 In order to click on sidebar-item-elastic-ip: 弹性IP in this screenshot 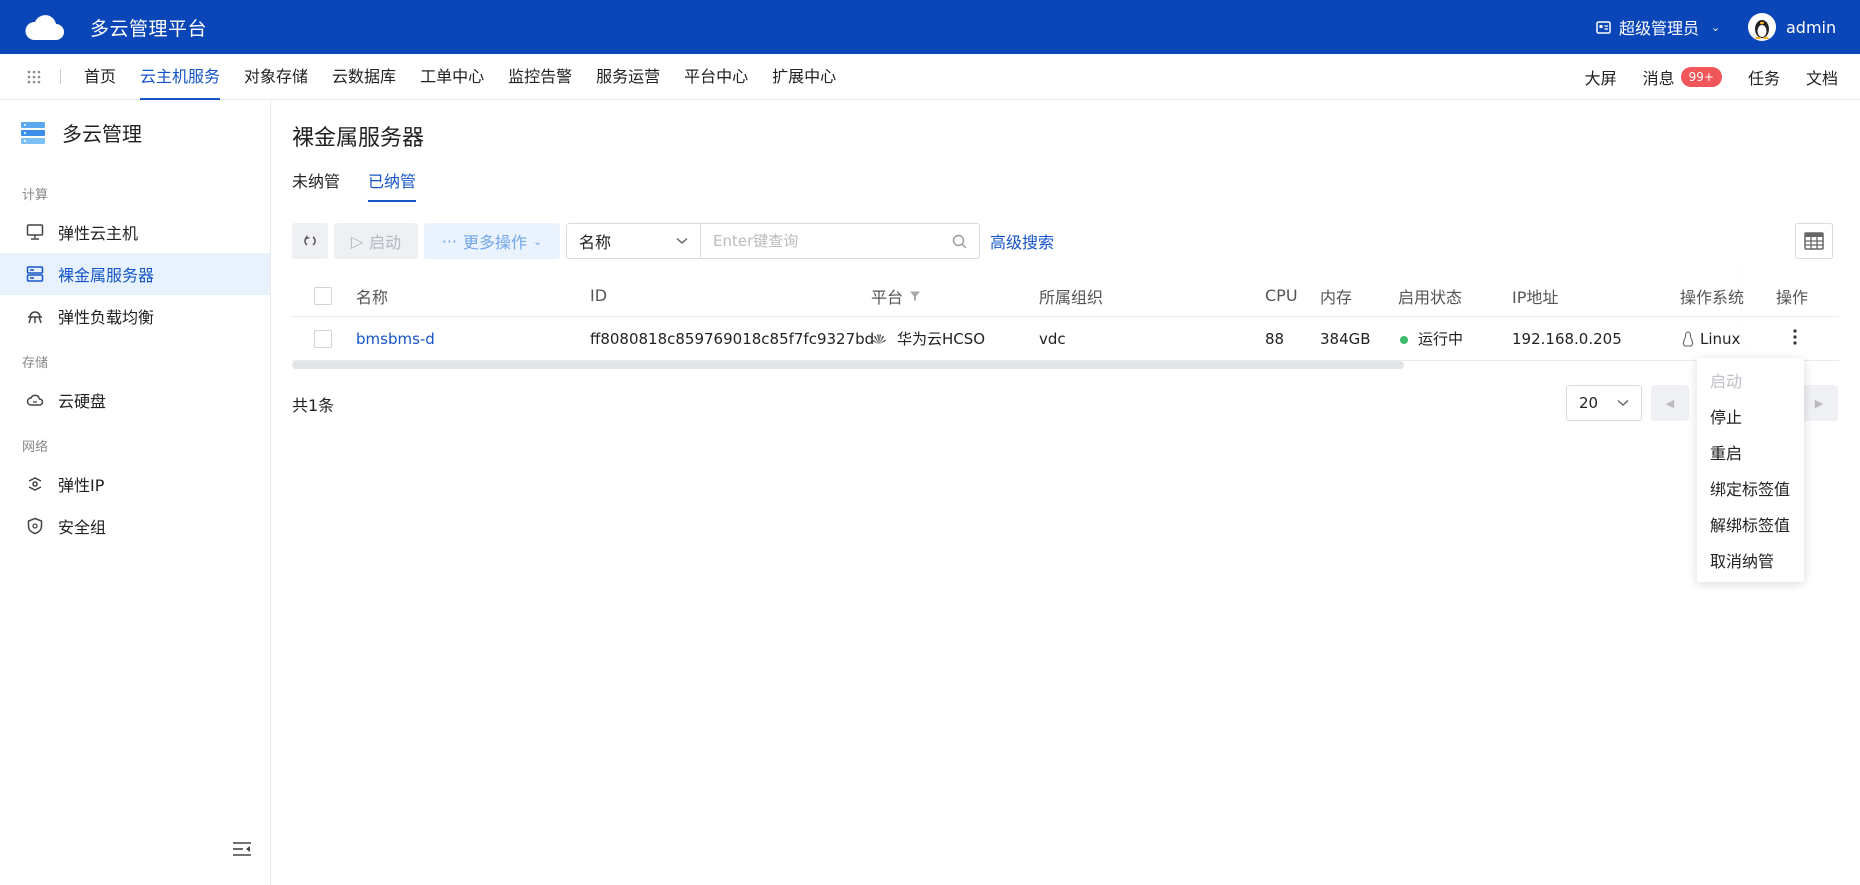, I will do `click(135, 484)`.